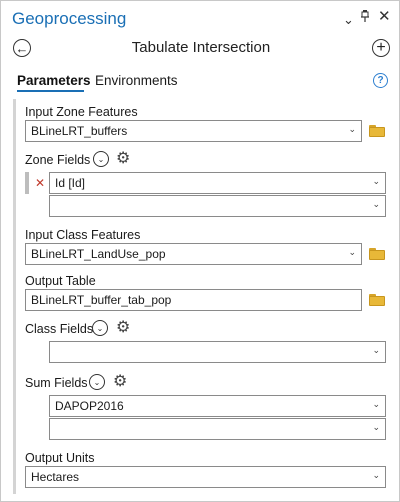 The width and height of the screenshot is (400, 502). What do you see at coordinates (123, 328) in the screenshot?
I see `class-fields-gear-icon: ⚙` at bounding box center [123, 328].